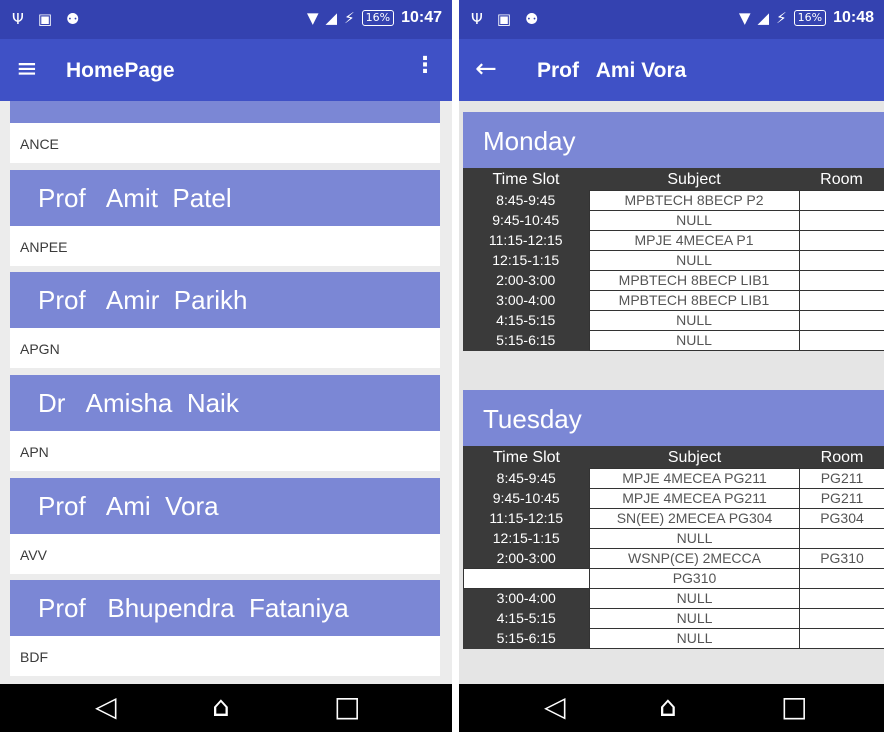 The width and height of the screenshot is (884, 732). What do you see at coordinates (225, 403) in the screenshot?
I see `faculty-name: Dr Amisha Naik` at bounding box center [225, 403].